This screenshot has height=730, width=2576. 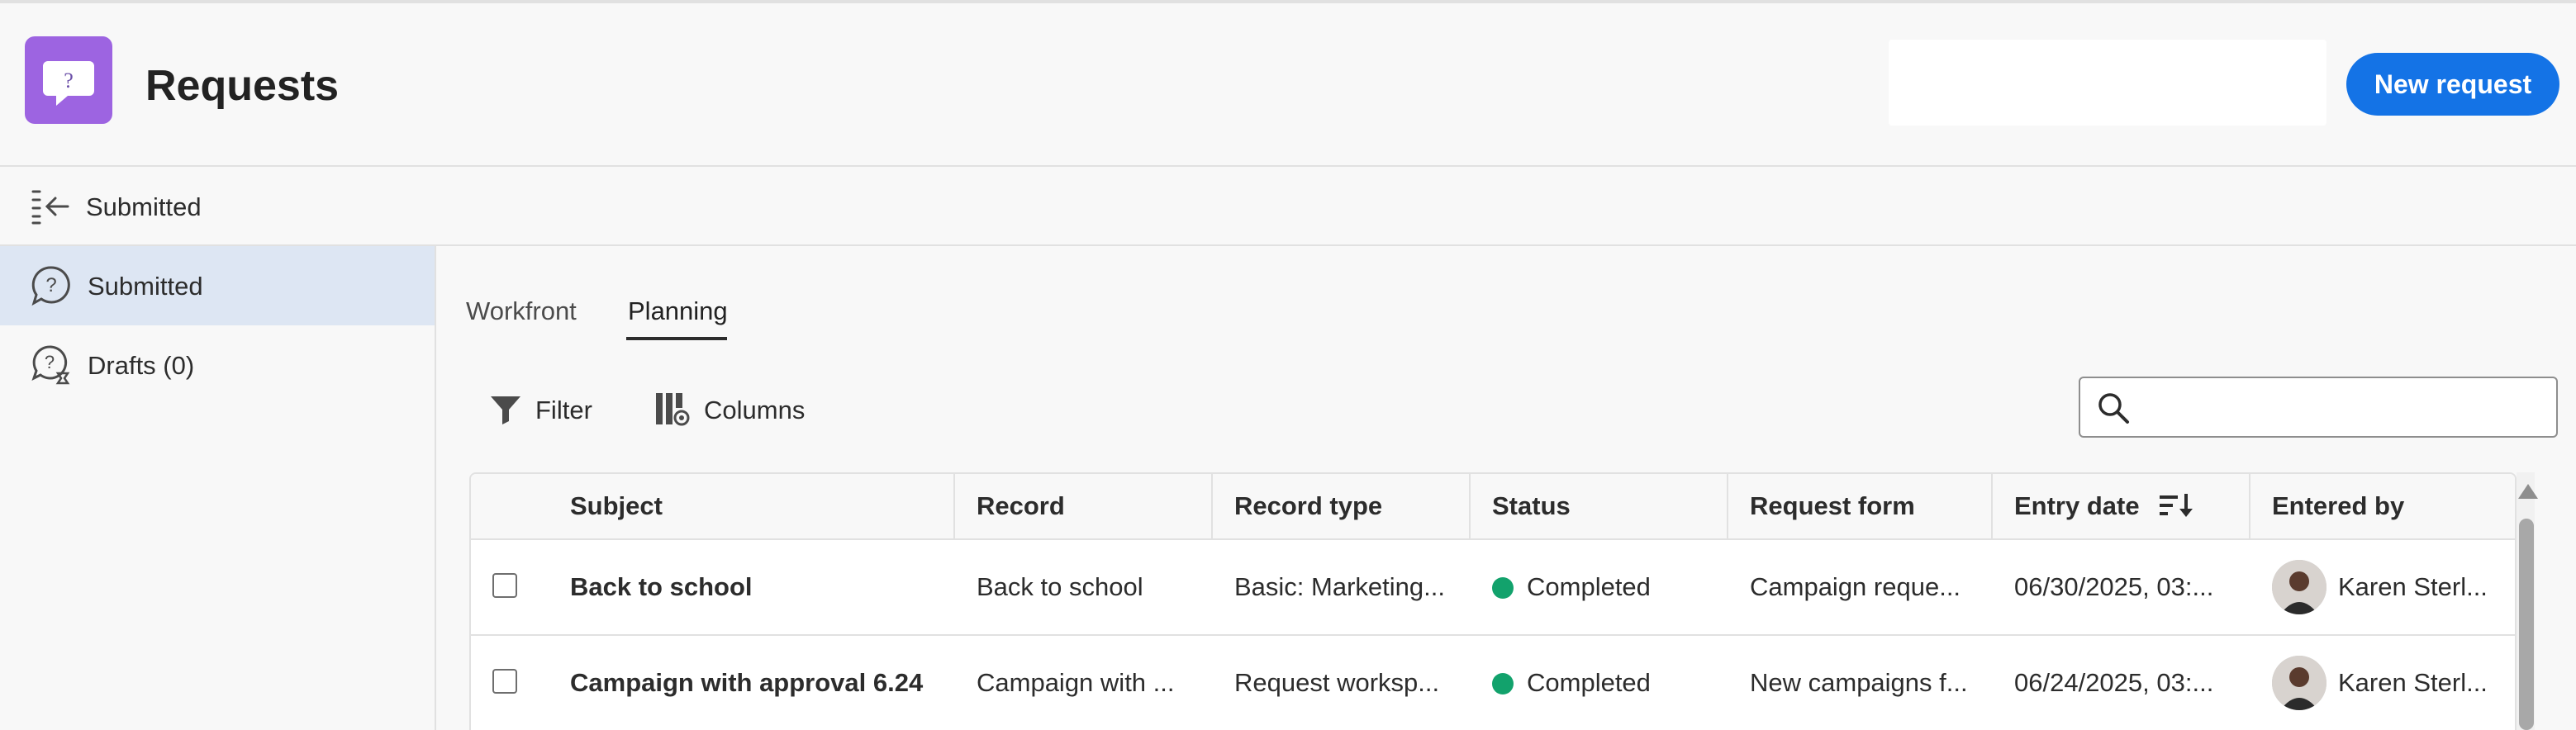 I want to click on sidebar-item-drafts: ? Drafts (0), so click(x=217, y=365).